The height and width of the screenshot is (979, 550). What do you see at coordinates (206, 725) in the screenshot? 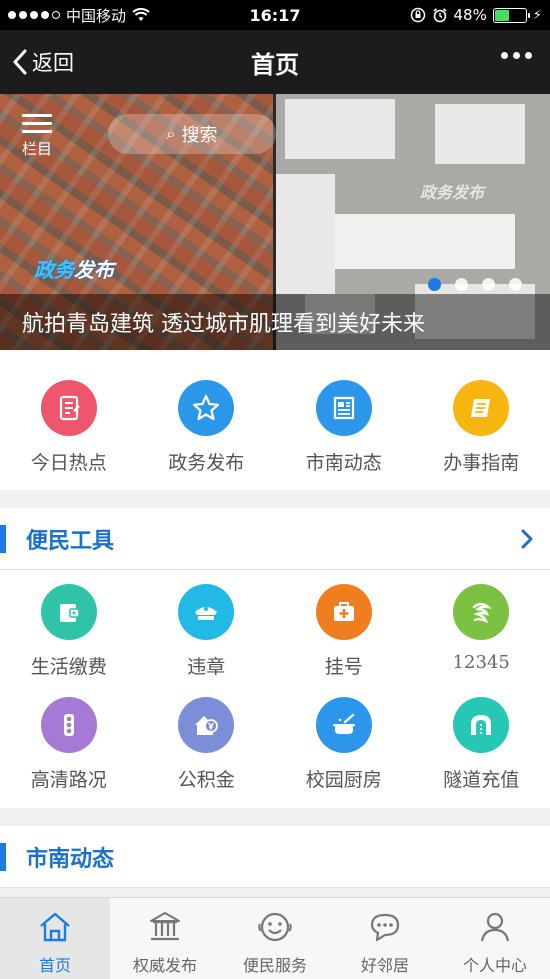
I see `housing-fund-icon` at bounding box center [206, 725].